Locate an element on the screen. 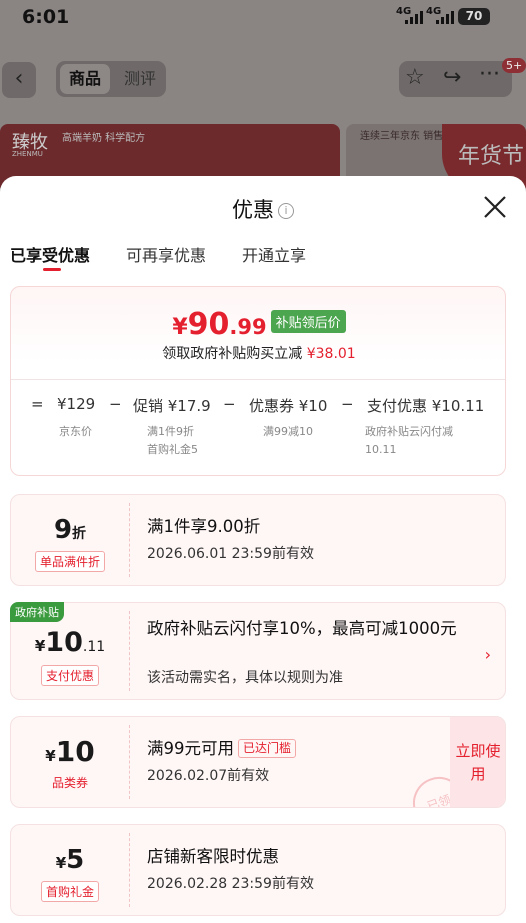 The width and height of the screenshot is (526, 923). coupon-title: 满1件享9.00折 is located at coordinates (204, 526).